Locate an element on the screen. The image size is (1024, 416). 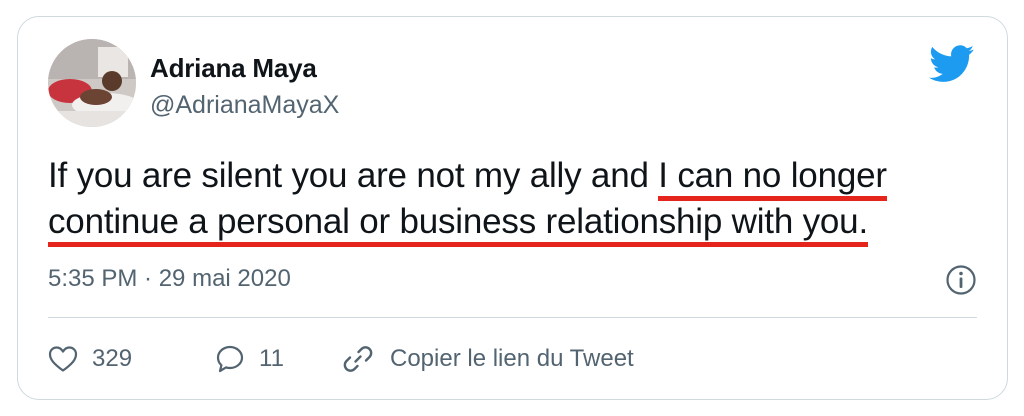
reply-count: 11 is located at coordinates (271, 358).